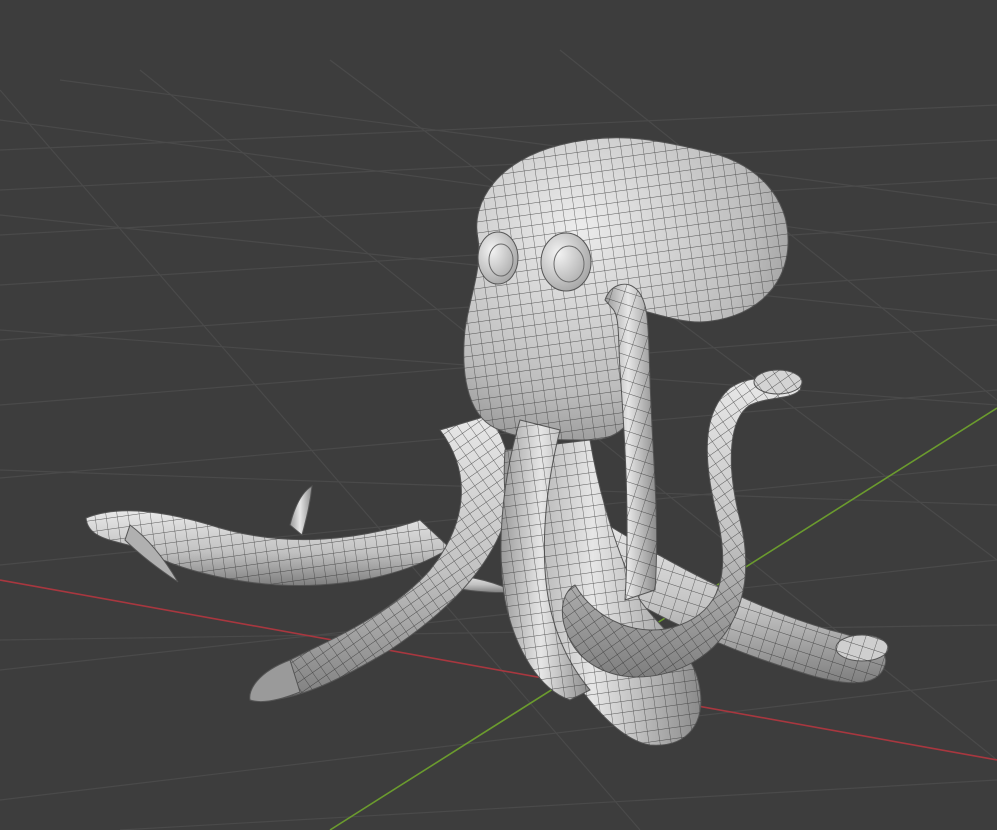 The width and height of the screenshot is (997, 830). I want to click on left-eye, so click(498, 258).